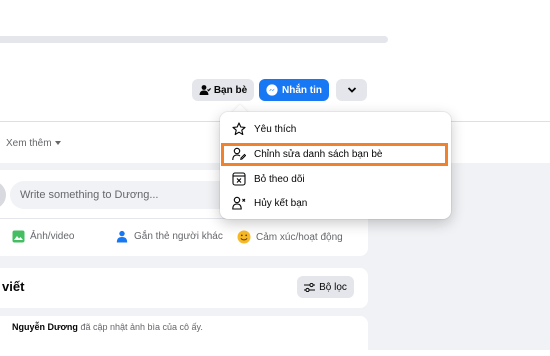  Describe the element at coordinates (279, 179) in the screenshot. I see `menu-item-unfollow-label: Bỏ theo dõi` at that location.